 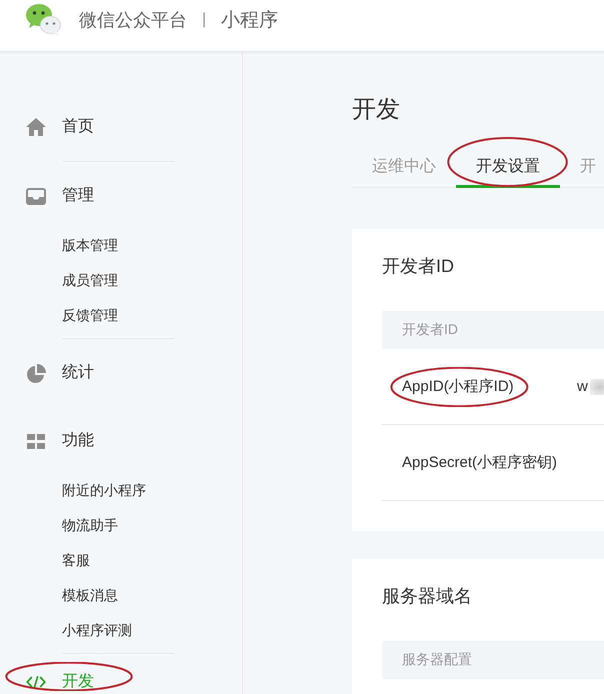 I want to click on platform-title: 微信公众平台, so click(x=133, y=20).